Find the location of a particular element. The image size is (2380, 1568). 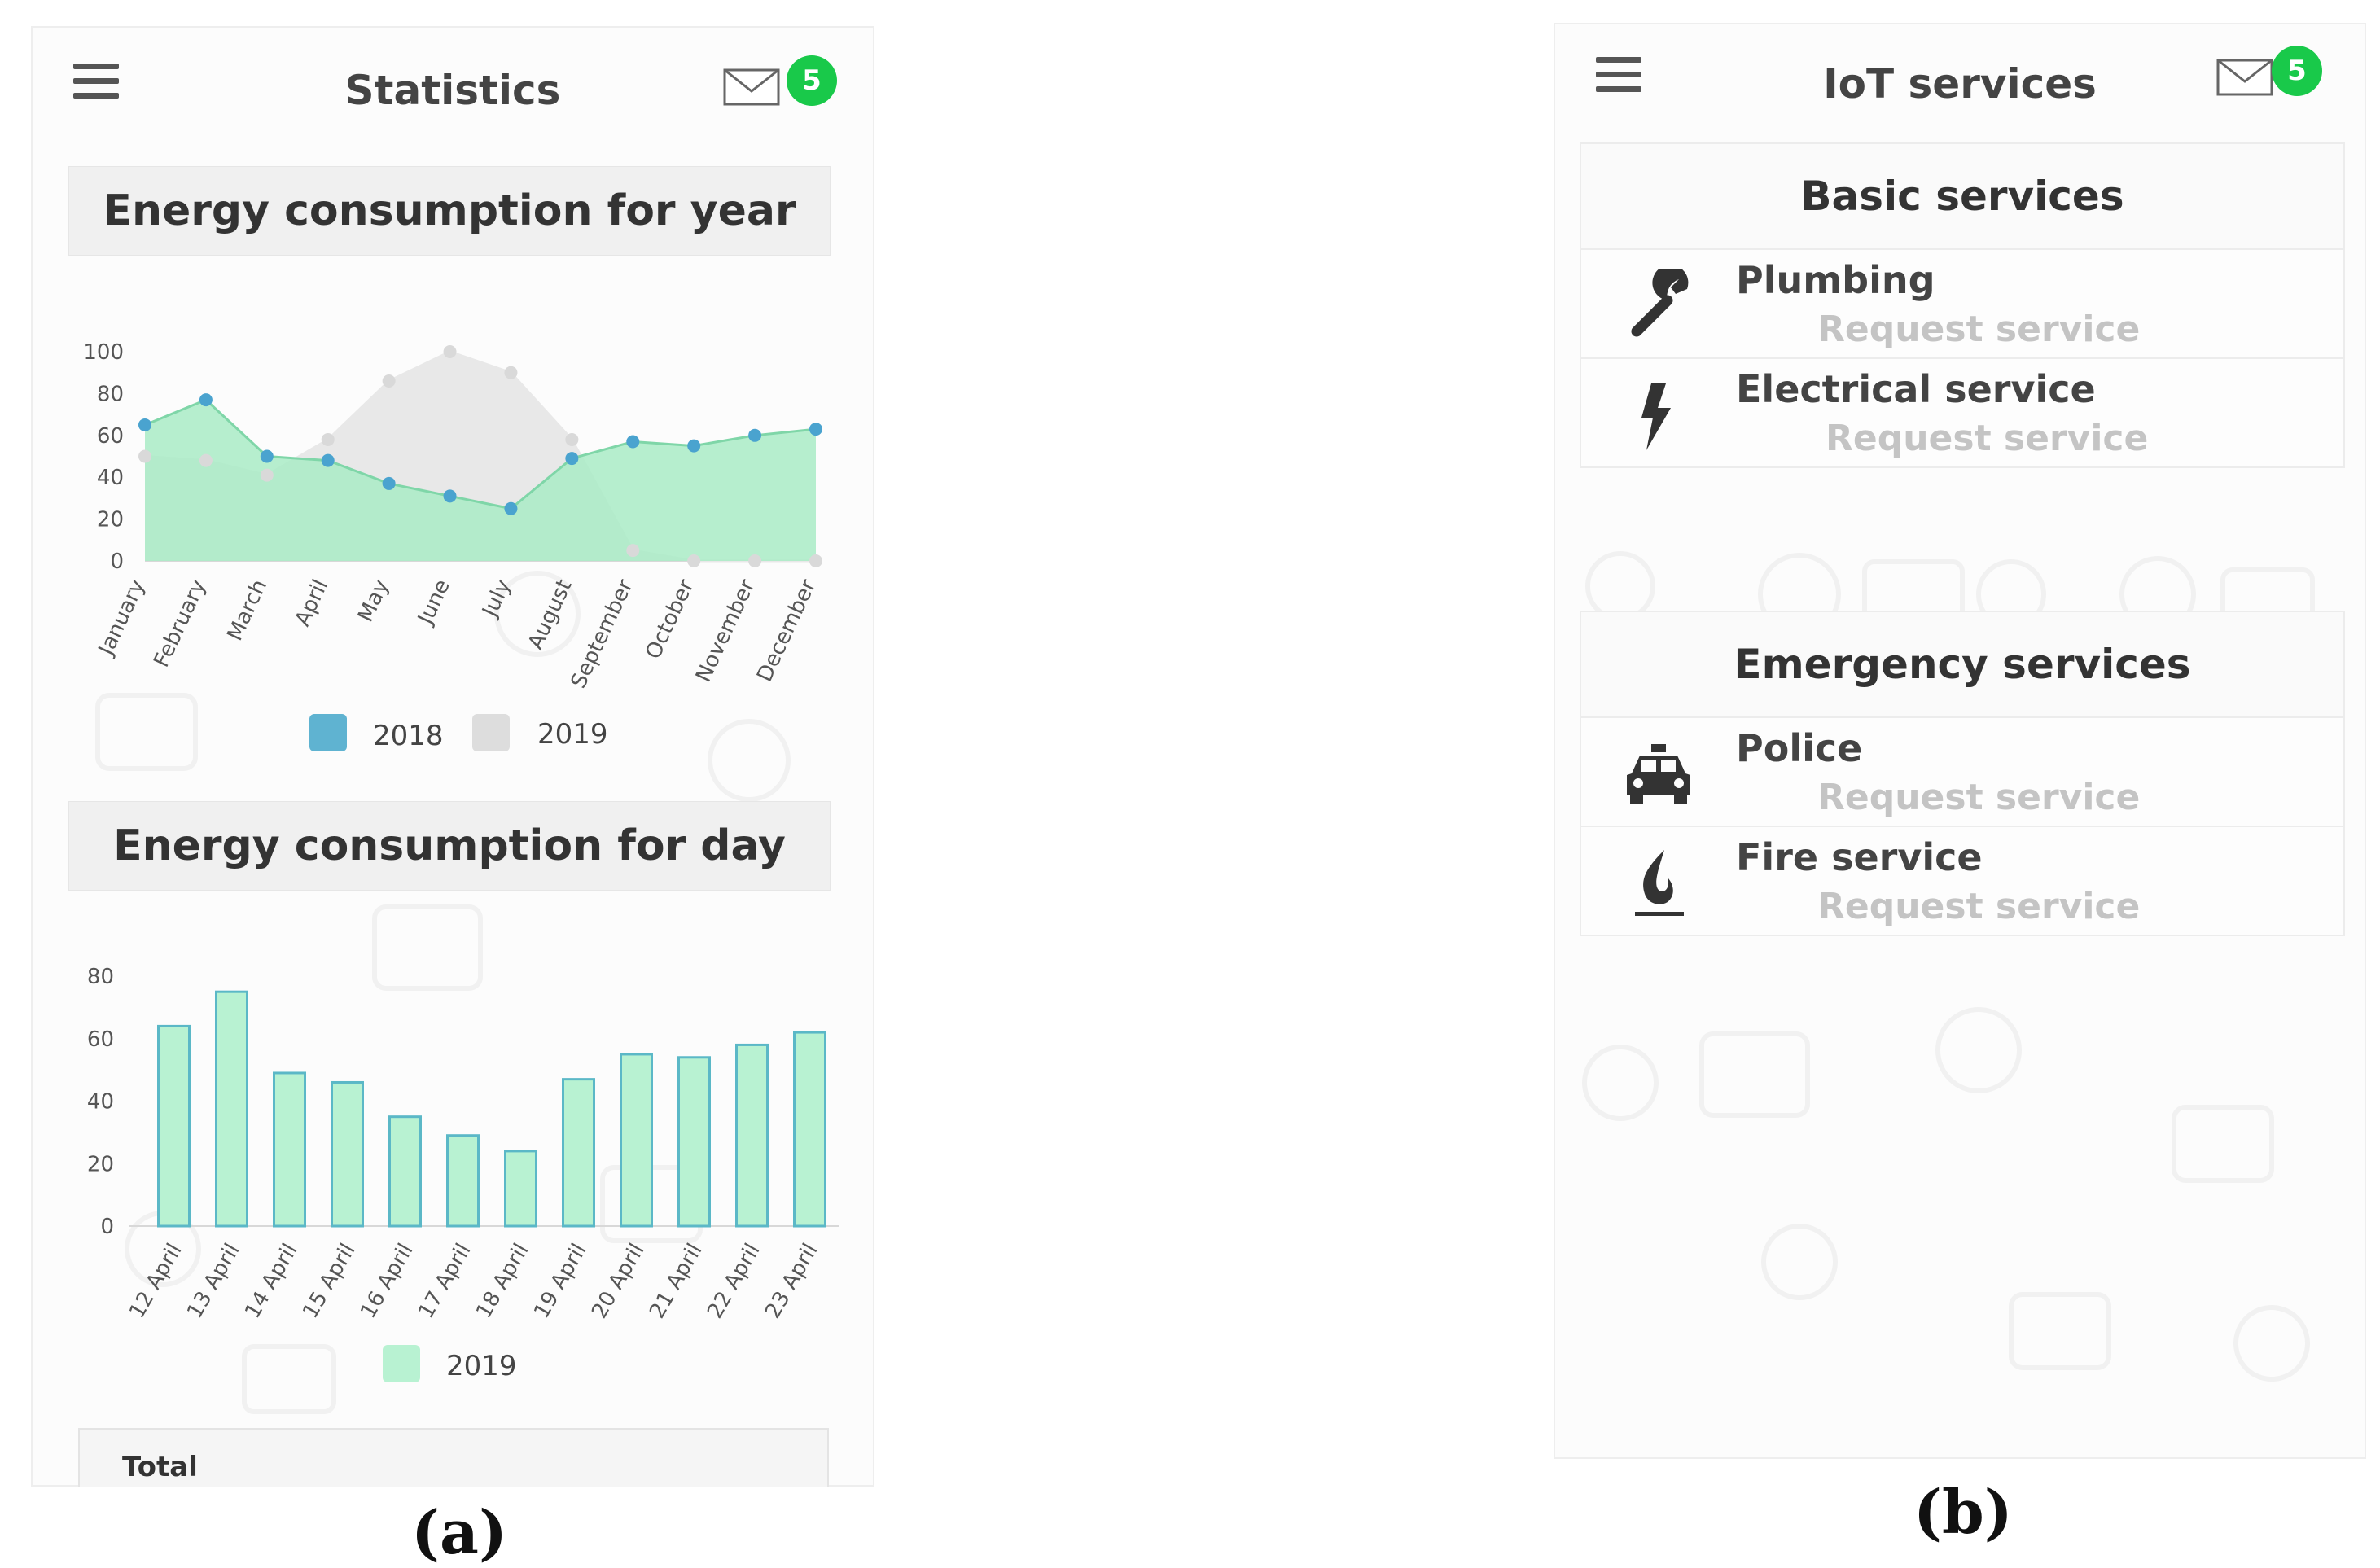

emergency-services-title: Emergency services is located at coordinates (1962, 665).